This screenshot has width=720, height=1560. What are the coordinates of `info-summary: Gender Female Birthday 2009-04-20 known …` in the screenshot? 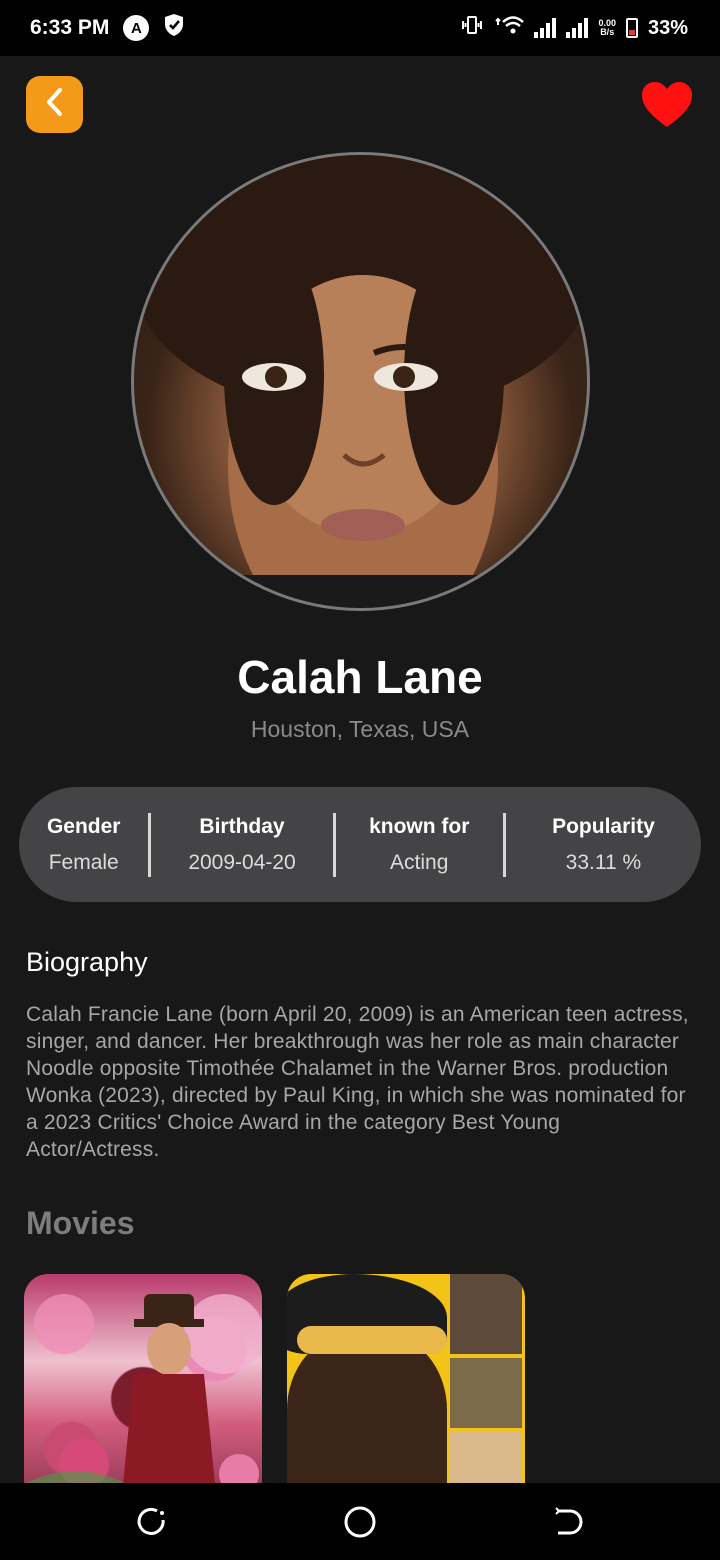 It's located at (360, 844).